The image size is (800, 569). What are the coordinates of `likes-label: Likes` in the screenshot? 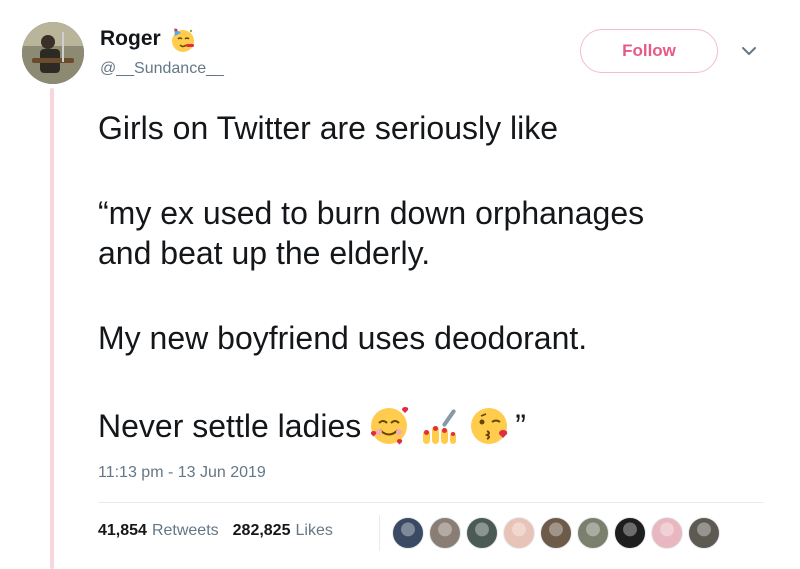 It's located at (314, 530).